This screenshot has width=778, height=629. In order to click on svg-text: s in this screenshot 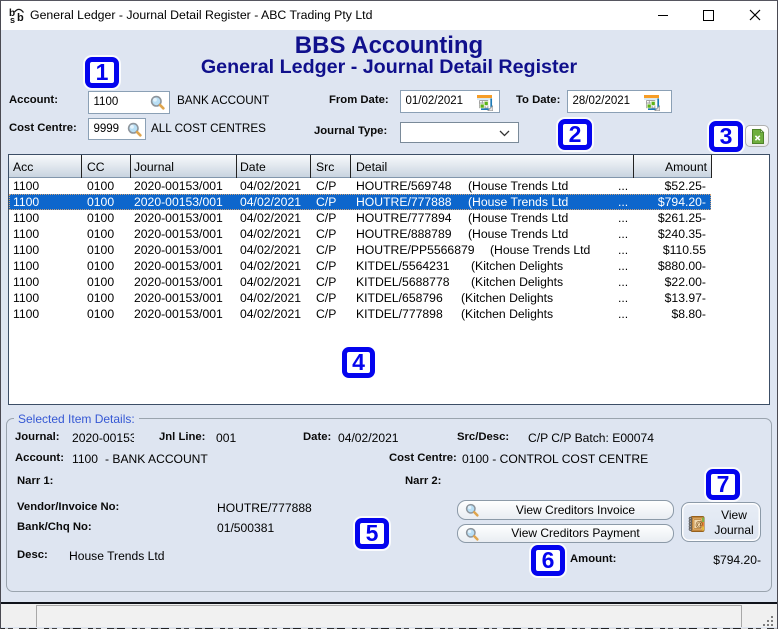, I will do `click(12, 19)`.